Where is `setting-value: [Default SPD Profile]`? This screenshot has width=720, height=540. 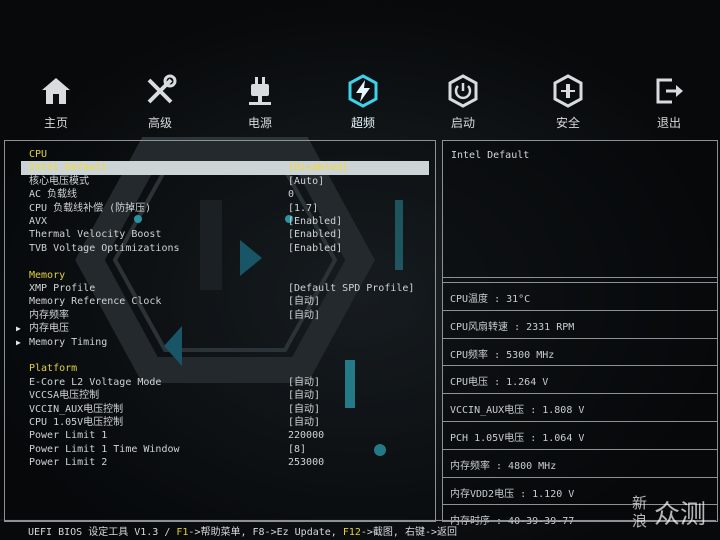
setting-value: [Default SPD Profile] is located at coordinates (351, 288).